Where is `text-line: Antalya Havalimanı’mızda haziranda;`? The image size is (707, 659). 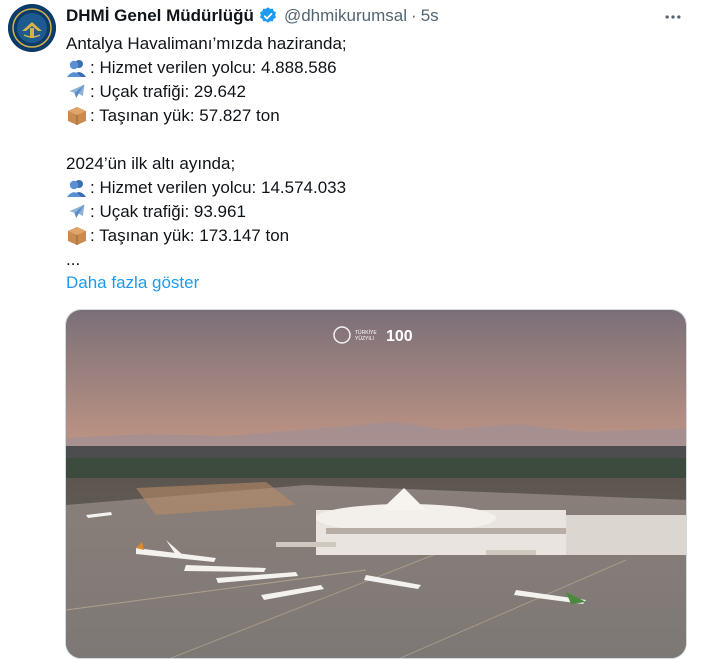 text-line: Antalya Havalimanı’mızda haziranda; is located at coordinates (376, 44).